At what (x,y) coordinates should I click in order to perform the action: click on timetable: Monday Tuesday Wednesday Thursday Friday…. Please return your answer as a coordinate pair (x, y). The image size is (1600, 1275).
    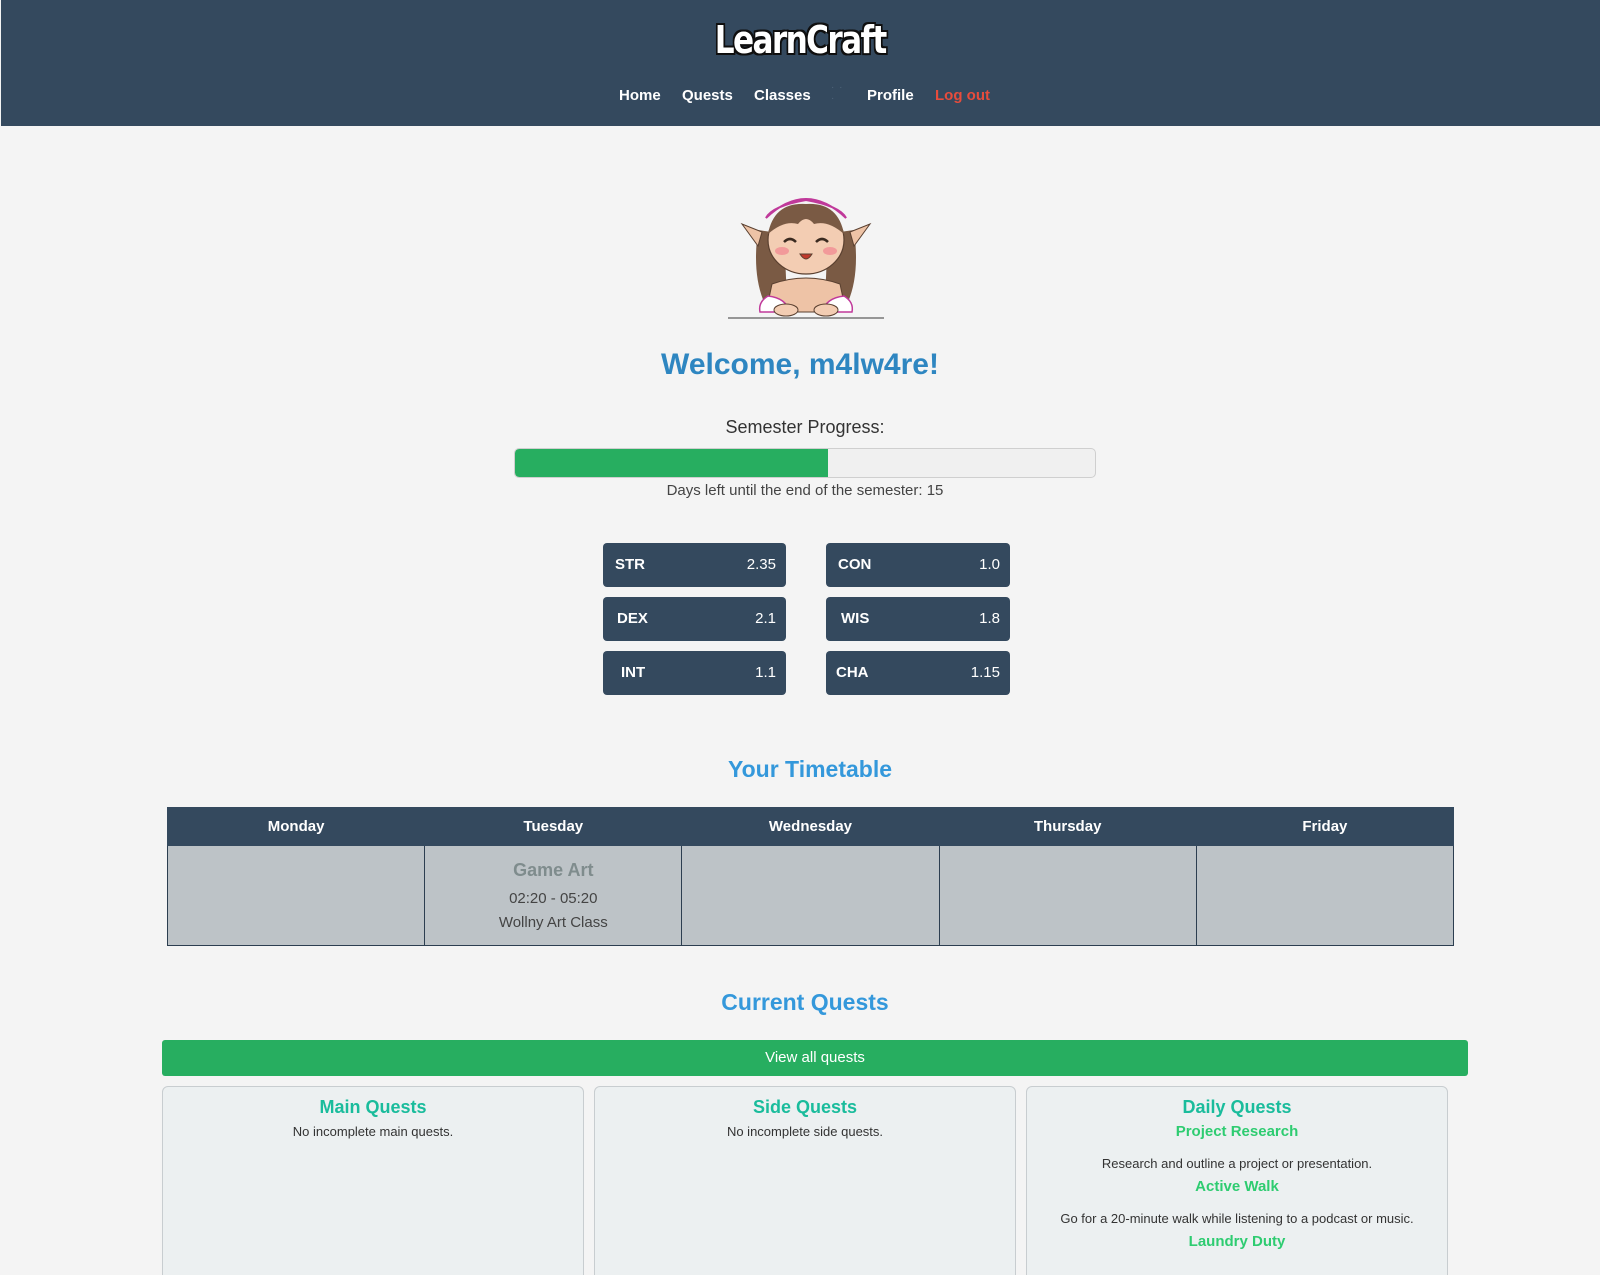
    Looking at the image, I should click on (810, 876).